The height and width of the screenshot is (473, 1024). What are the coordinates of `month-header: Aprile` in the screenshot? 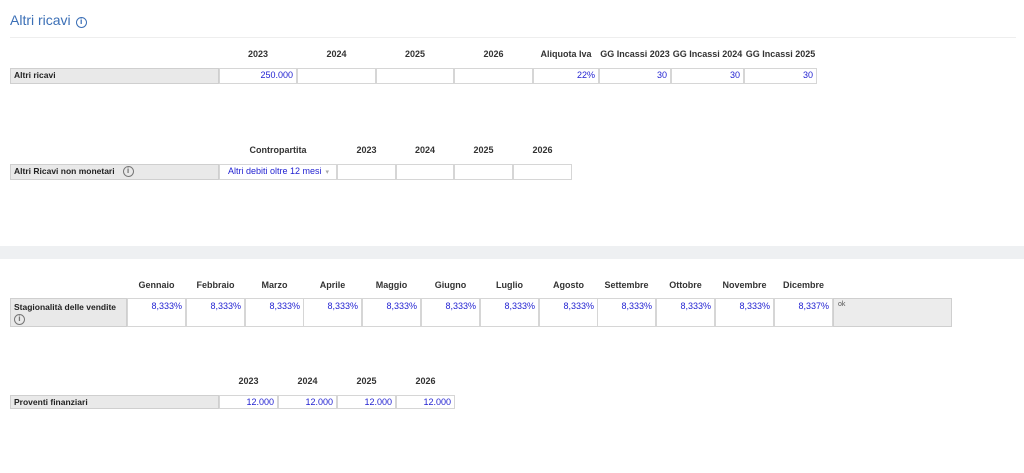 It's located at (332, 285).